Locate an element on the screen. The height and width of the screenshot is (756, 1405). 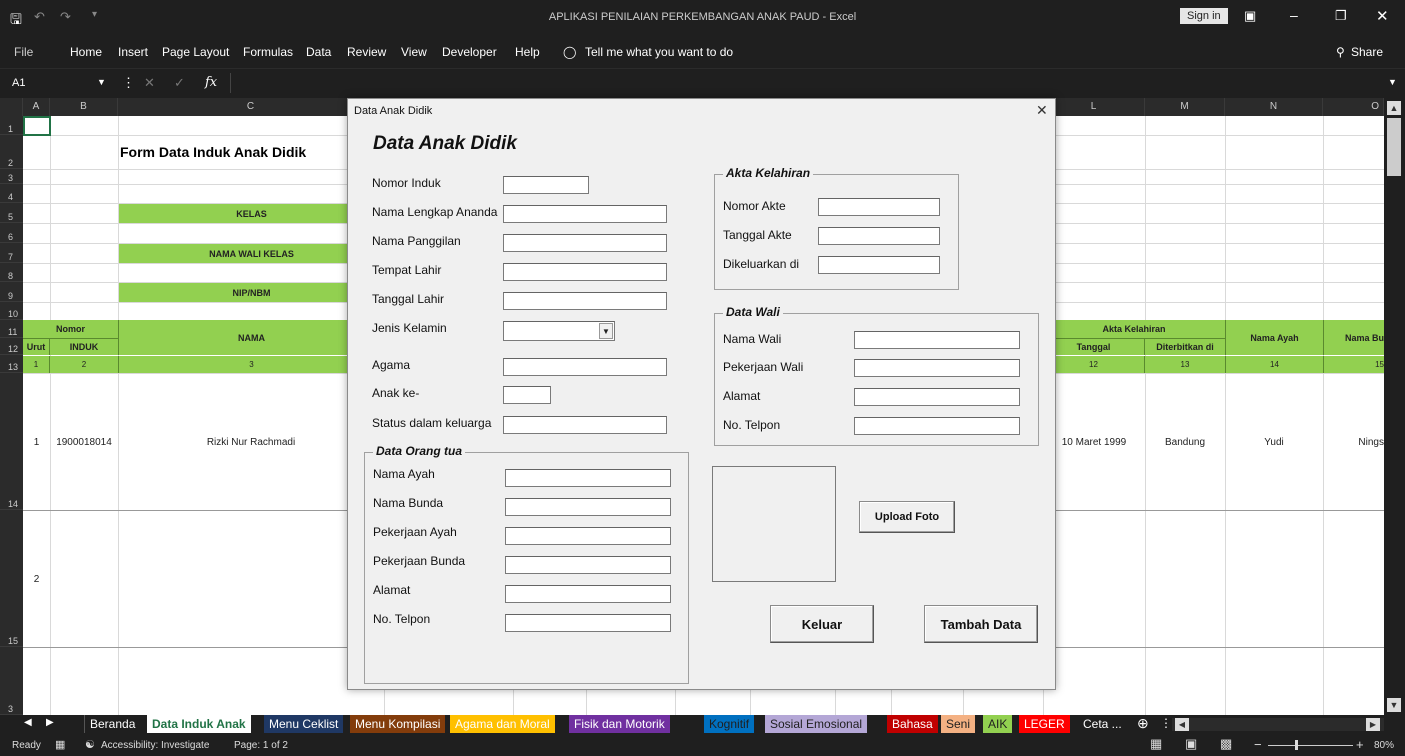
menu-insert: Insert is located at coordinates (133, 52).